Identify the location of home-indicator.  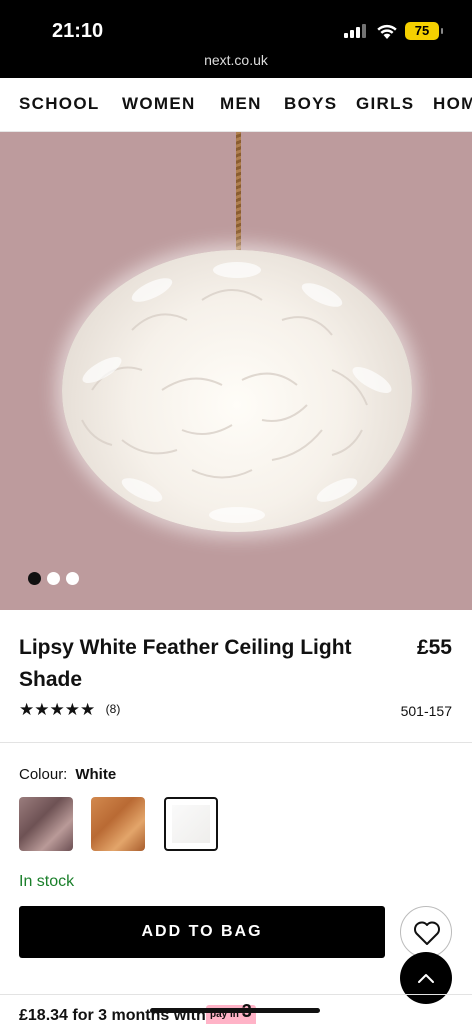
(235, 1010).